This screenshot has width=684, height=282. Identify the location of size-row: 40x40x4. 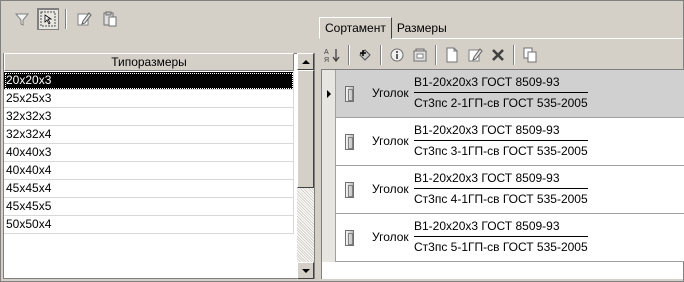
(149, 171).